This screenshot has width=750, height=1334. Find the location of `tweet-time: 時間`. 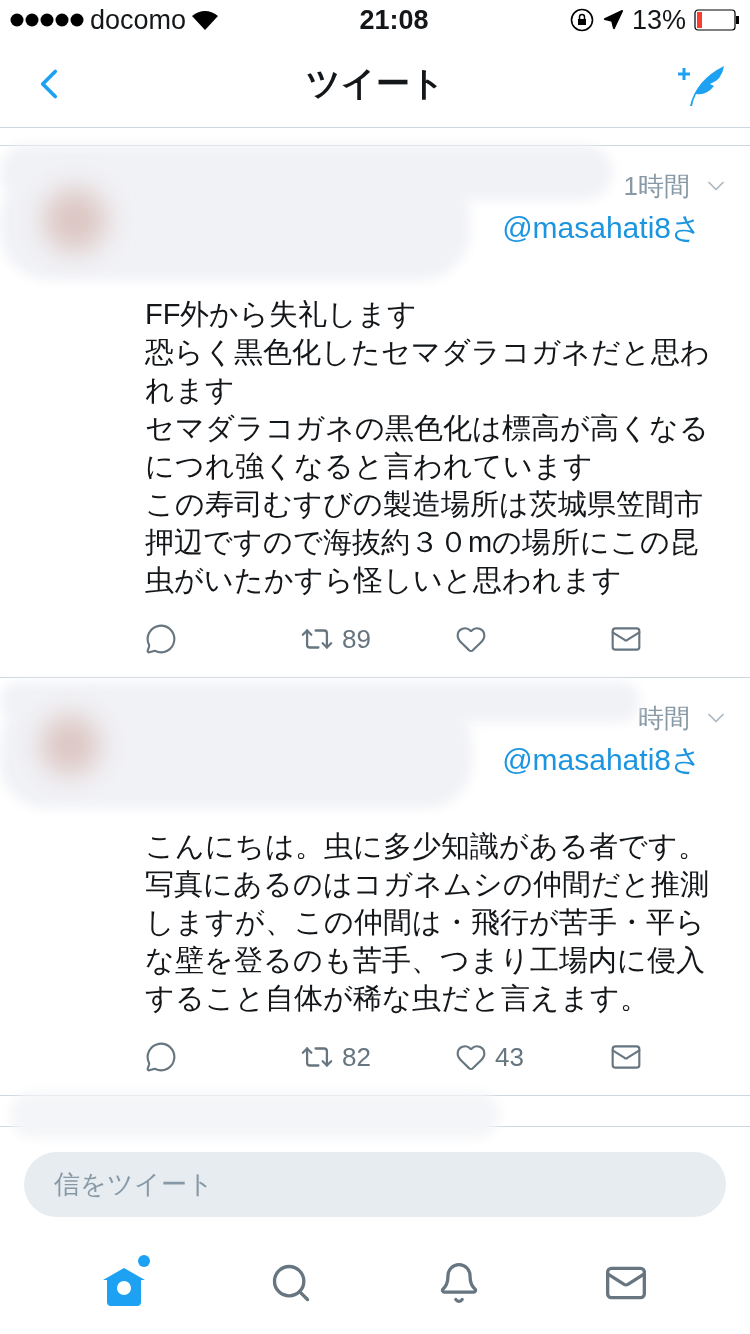

tweet-time: 時間 is located at coordinates (664, 718).